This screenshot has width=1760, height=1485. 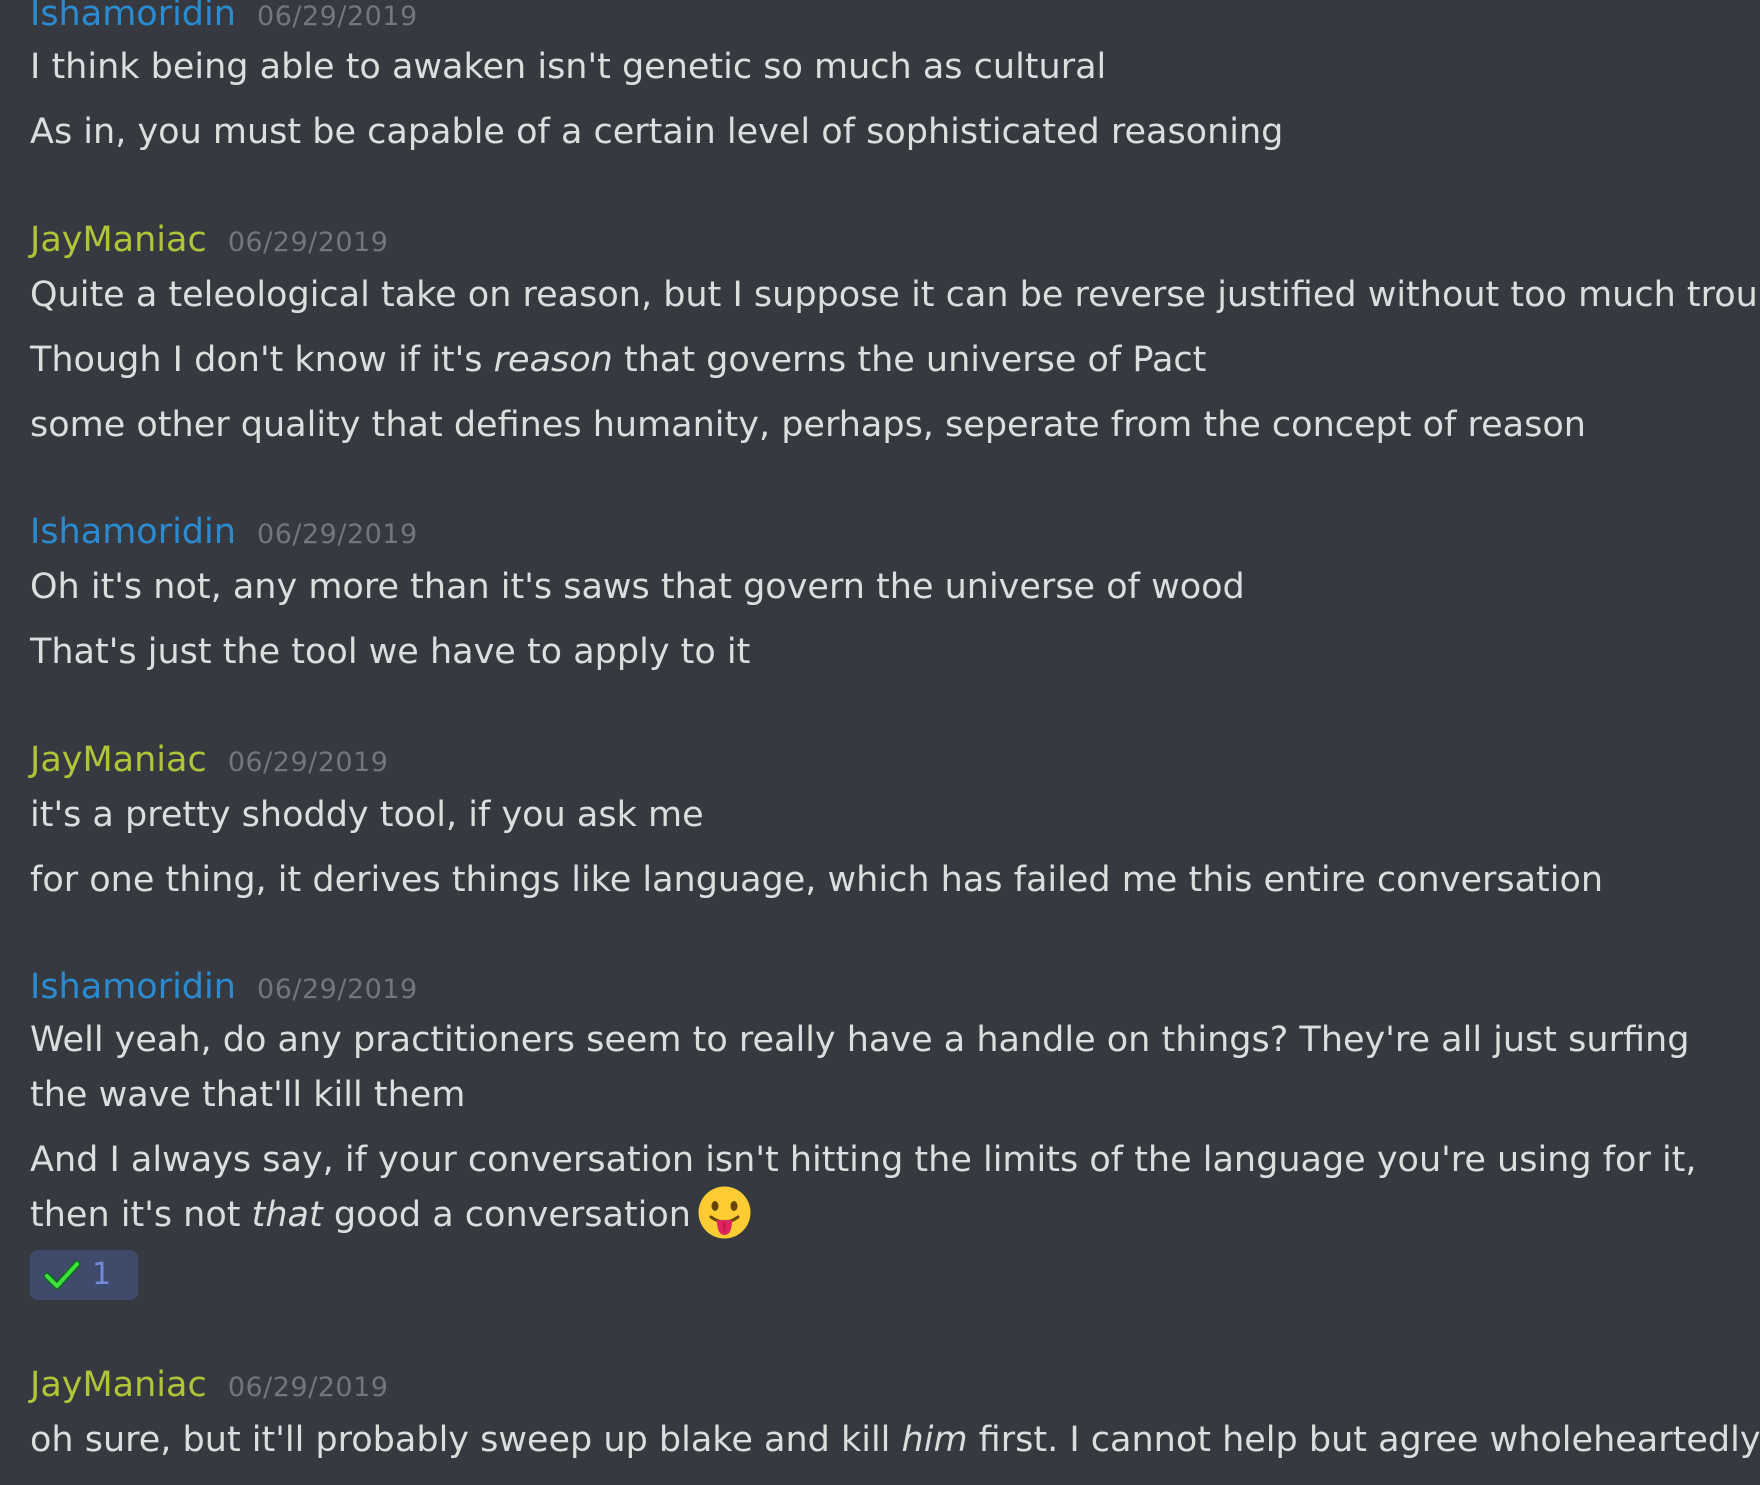 What do you see at coordinates (62, 1274) in the screenshot?
I see `check-mark-icon` at bounding box center [62, 1274].